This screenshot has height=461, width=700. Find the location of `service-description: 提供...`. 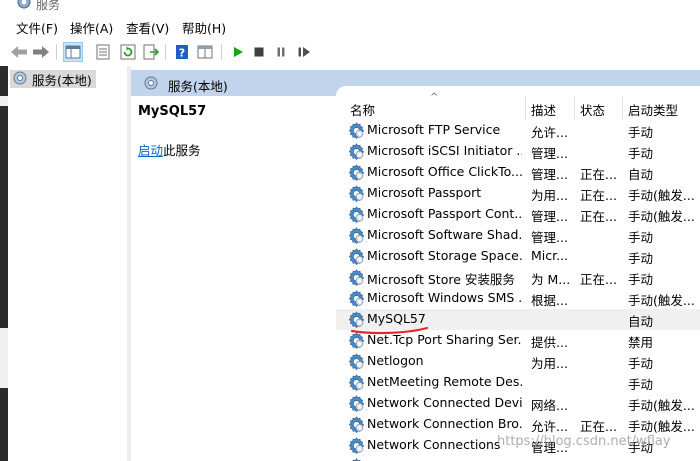

service-description: 提供... is located at coordinates (549, 342).